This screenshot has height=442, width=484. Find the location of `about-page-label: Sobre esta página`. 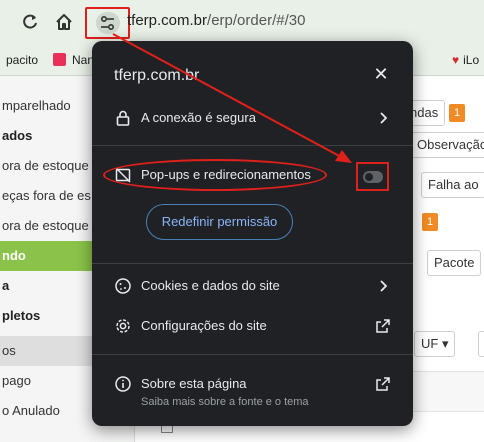

about-page-label: Sobre esta página is located at coordinates (194, 383).